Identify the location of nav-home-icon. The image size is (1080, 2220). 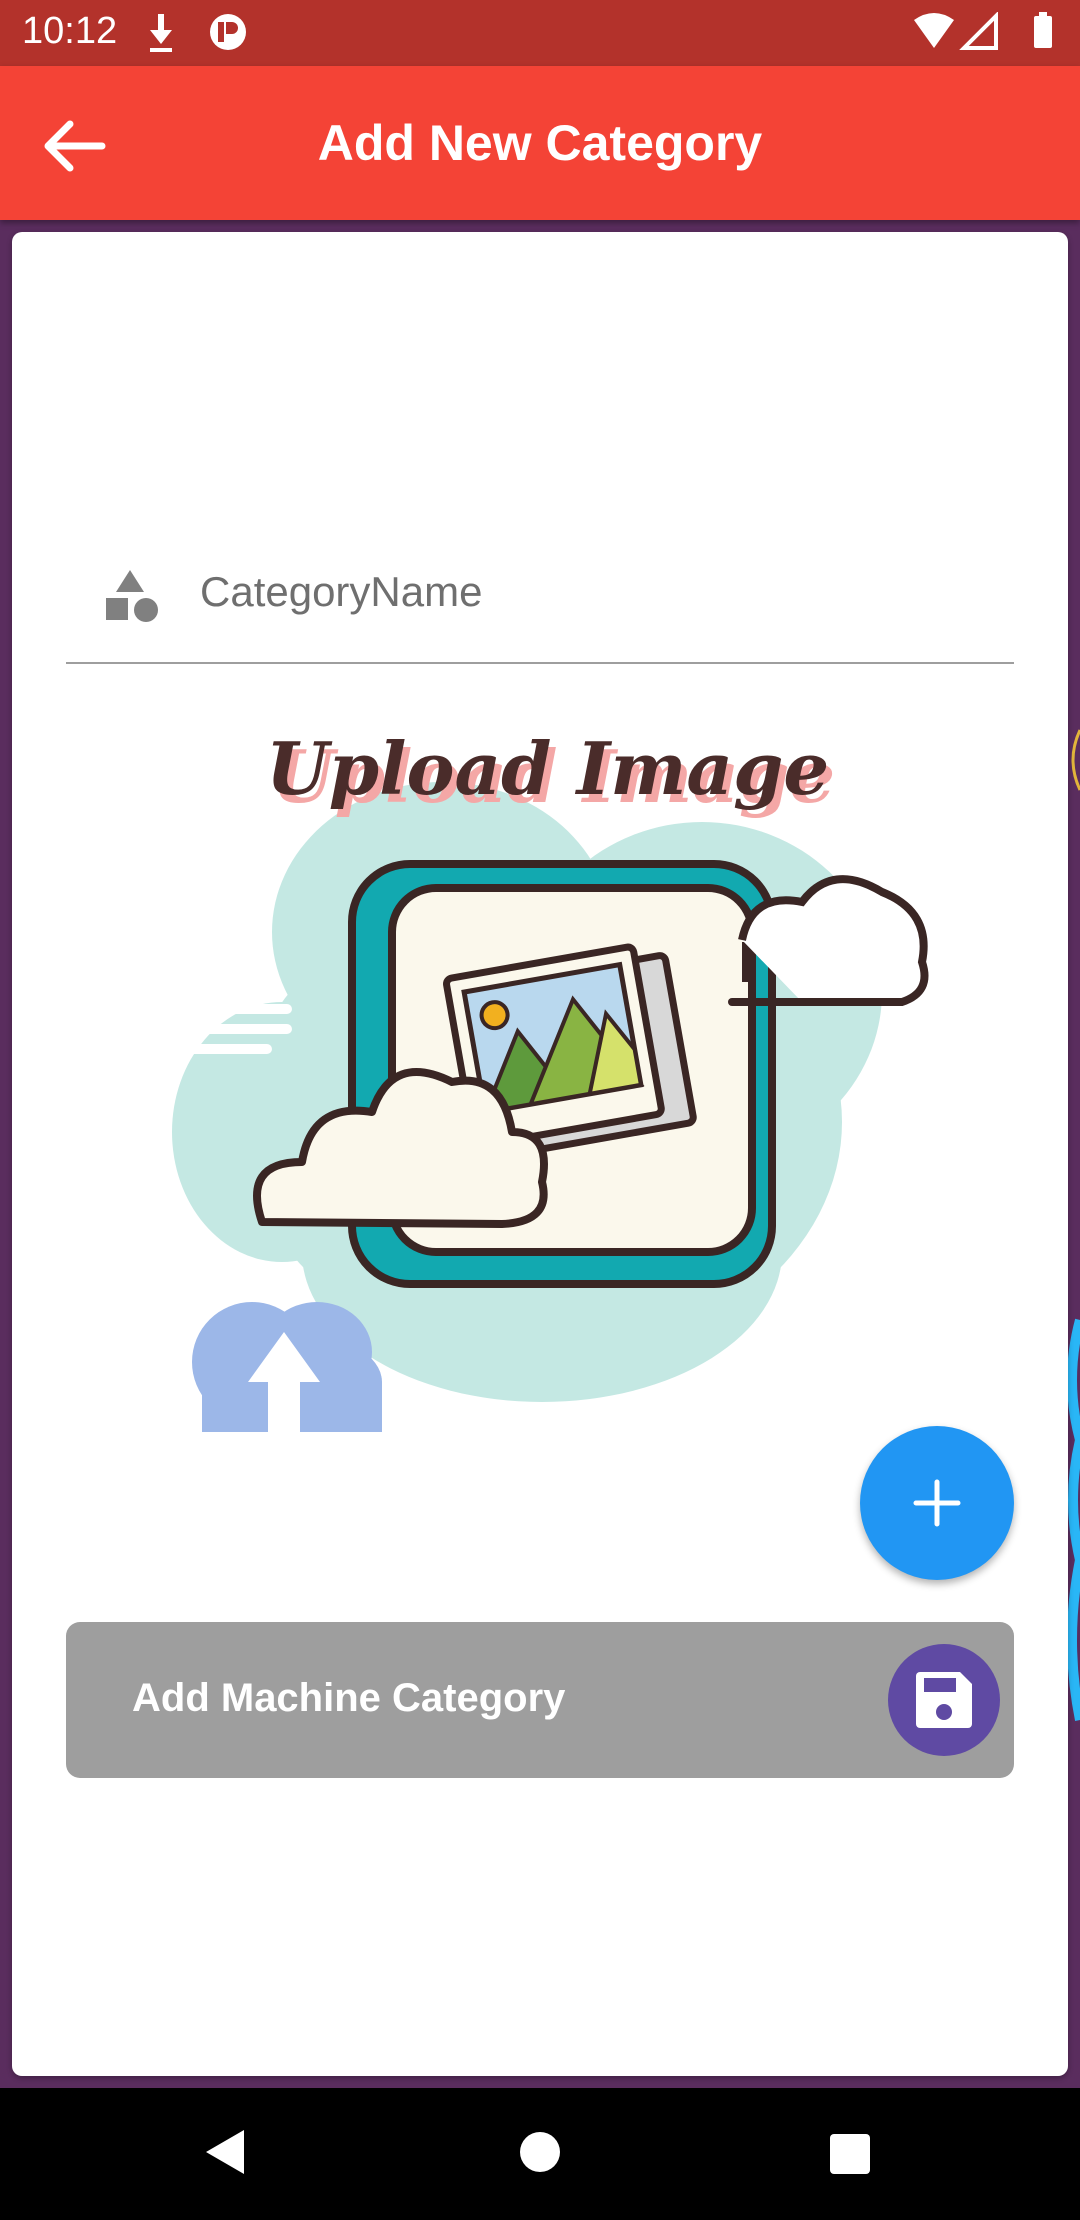
(540, 2152).